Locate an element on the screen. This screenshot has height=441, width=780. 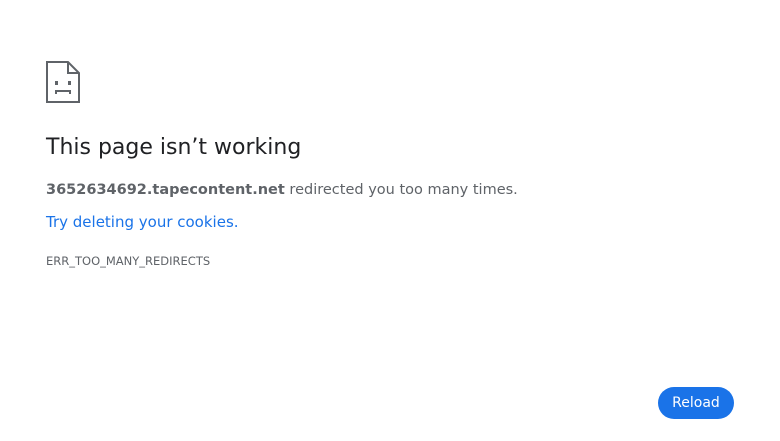
error-message: redirected you too many times. is located at coordinates (401, 190).